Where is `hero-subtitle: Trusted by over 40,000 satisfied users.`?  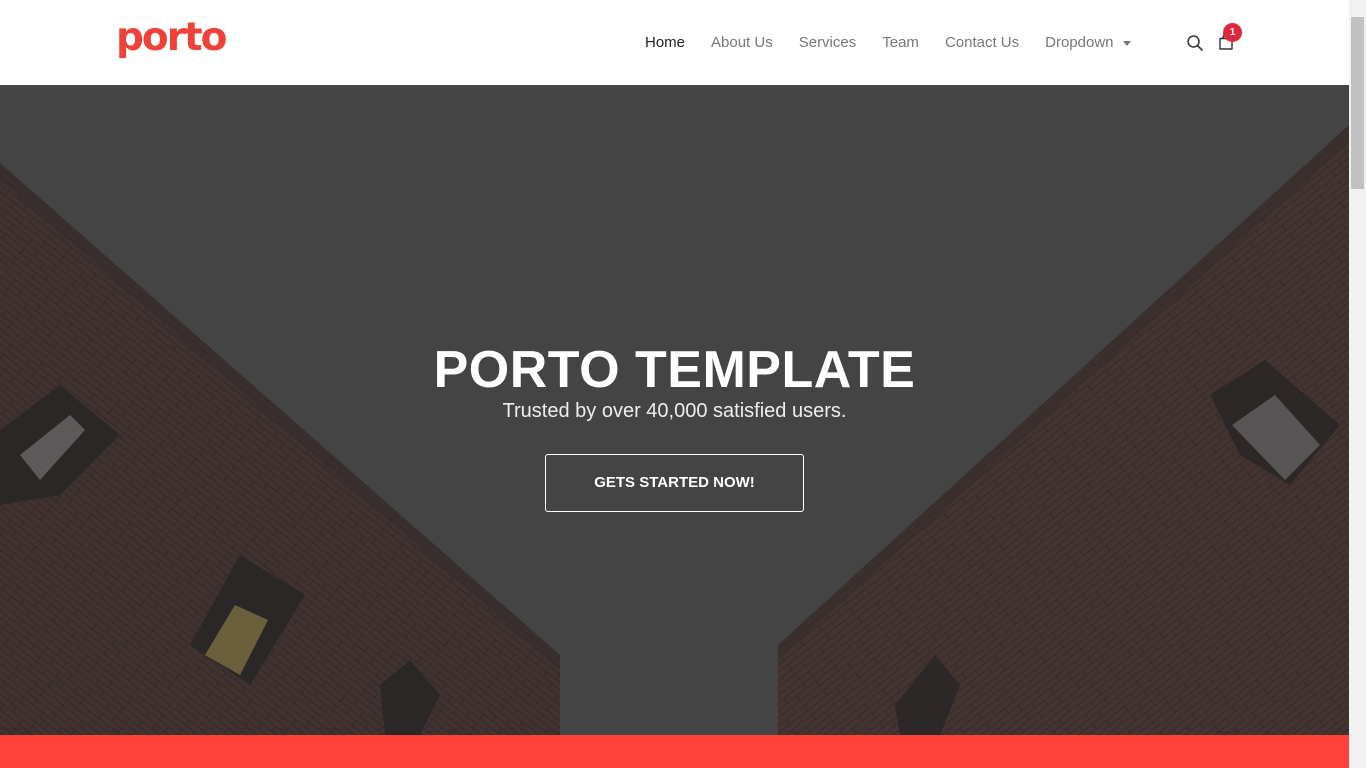 hero-subtitle: Trusted by over 40,000 satisfied users. is located at coordinates (674, 411).